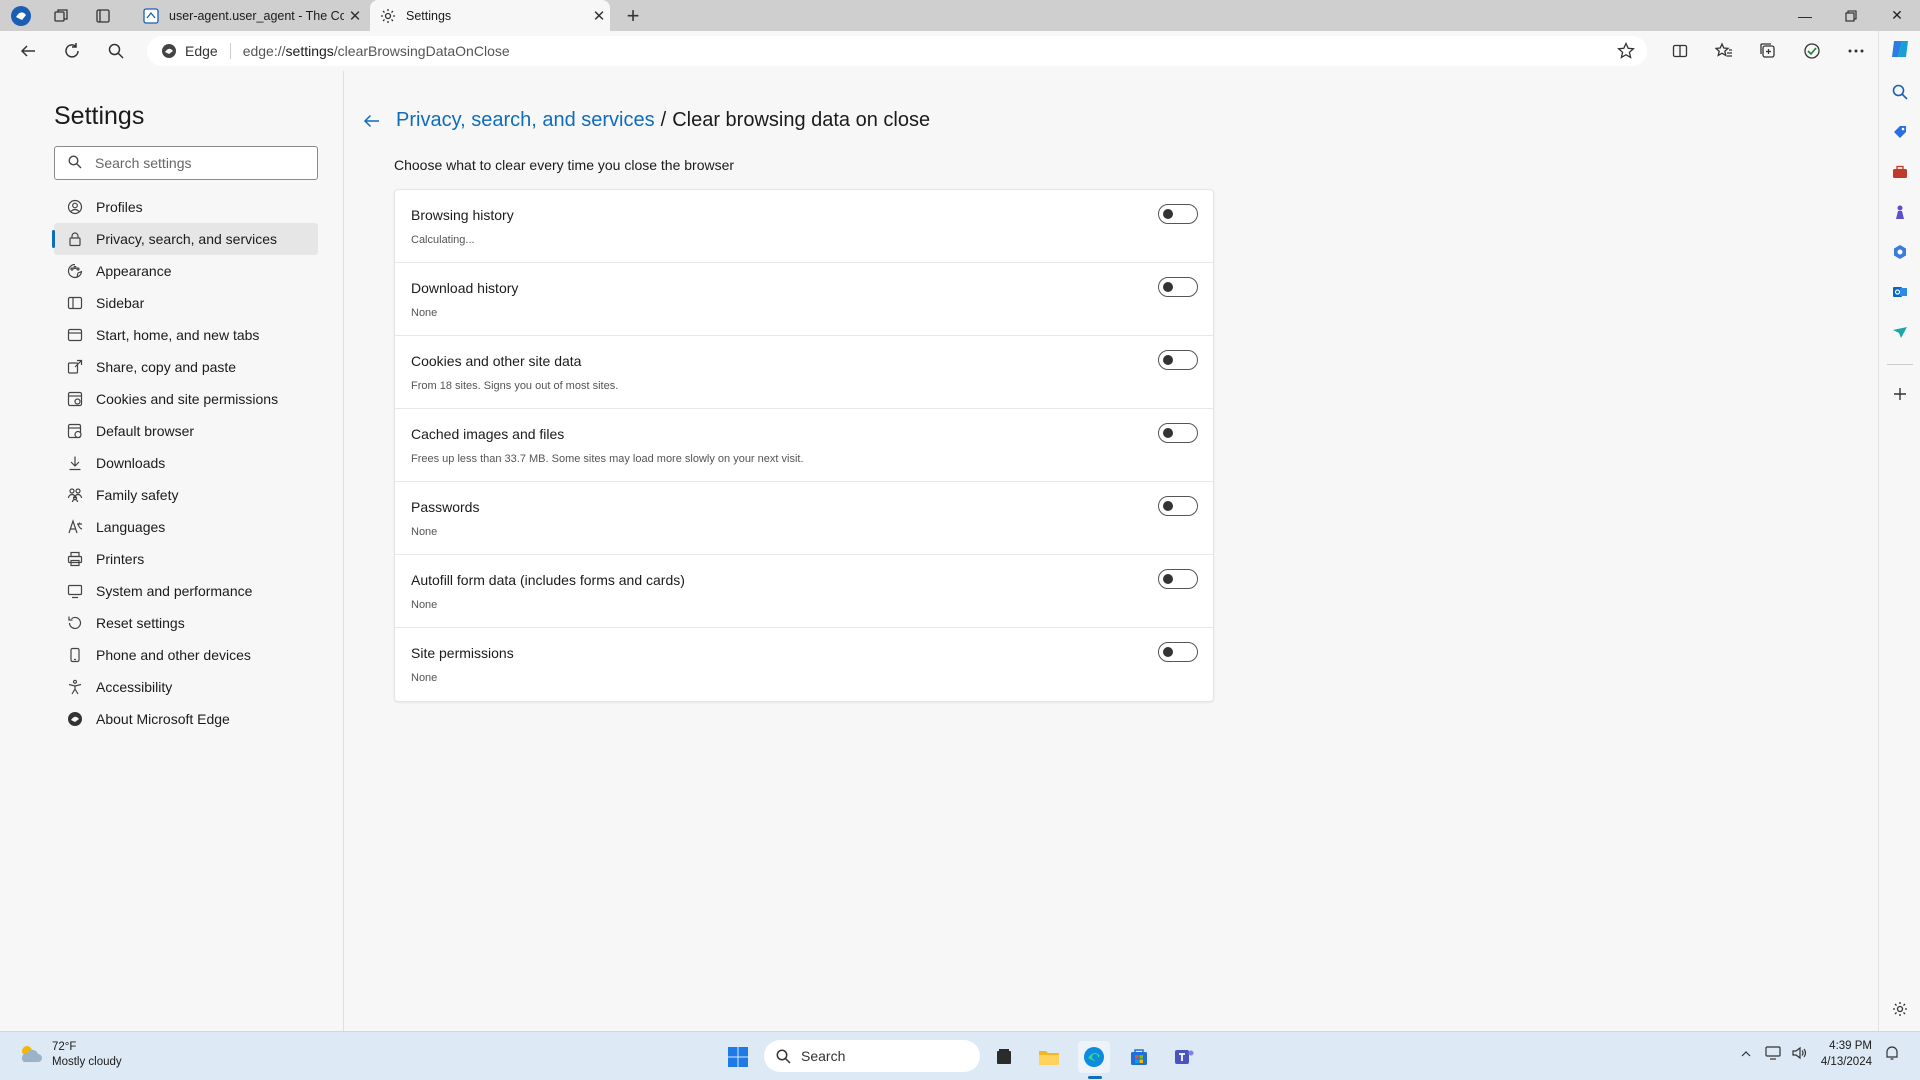 The width and height of the screenshot is (1920, 1080). What do you see at coordinates (801, 120) in the screenshot?
I see `page-title: Clear browsing data on close` at bounding box center [801, 120].